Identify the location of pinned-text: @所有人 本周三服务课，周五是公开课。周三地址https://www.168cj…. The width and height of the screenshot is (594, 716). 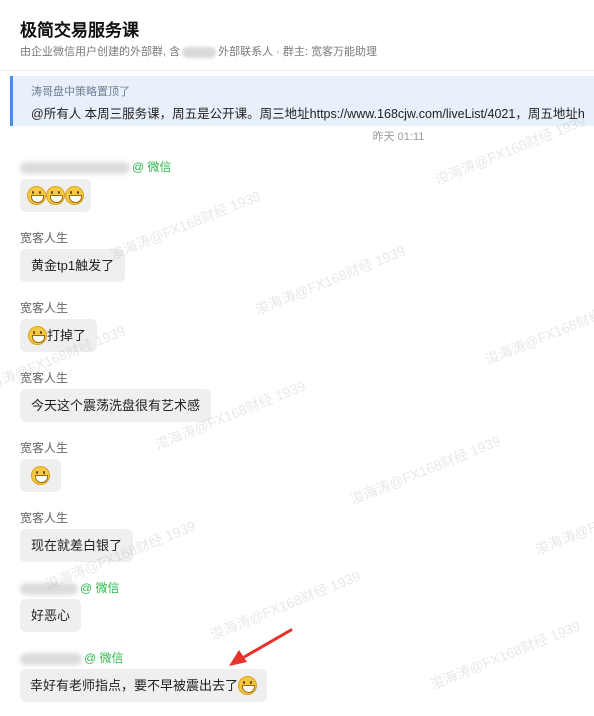
(308, 114).